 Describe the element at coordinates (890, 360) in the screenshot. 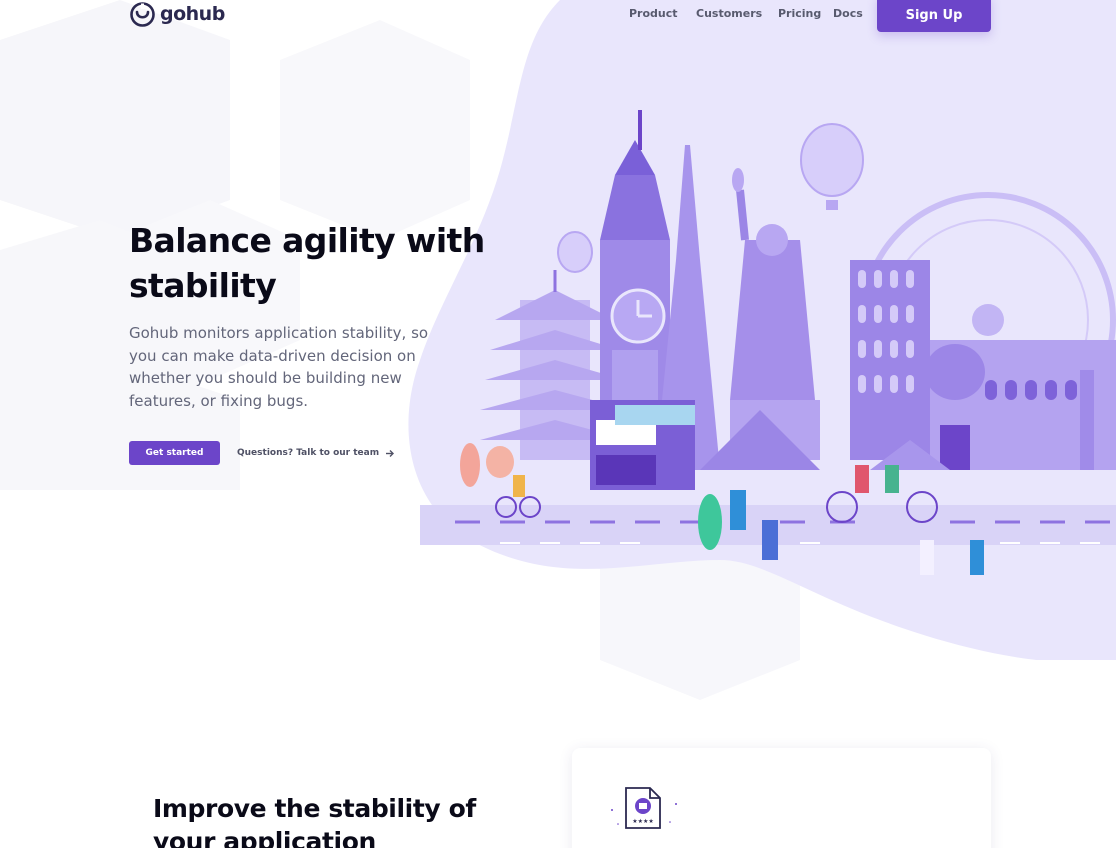

I see `leaning-tower` at that location.